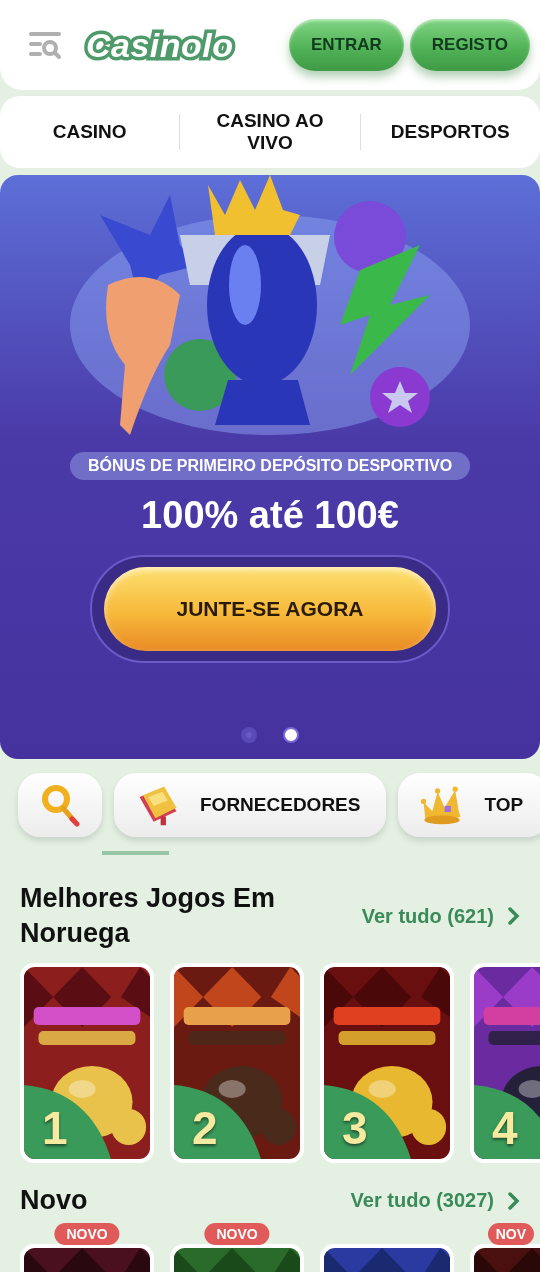 Image resolution: width=540 pixels, height=1272 pixels. Describe the element at coordinates (160, 45) in the screenshot. I see `logo: Casinolo` at that location.